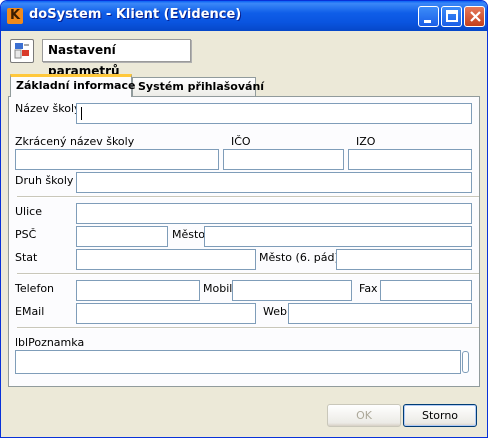 This screenshot has width=488, height=438. I want to click on close-button, so click(474, 16).